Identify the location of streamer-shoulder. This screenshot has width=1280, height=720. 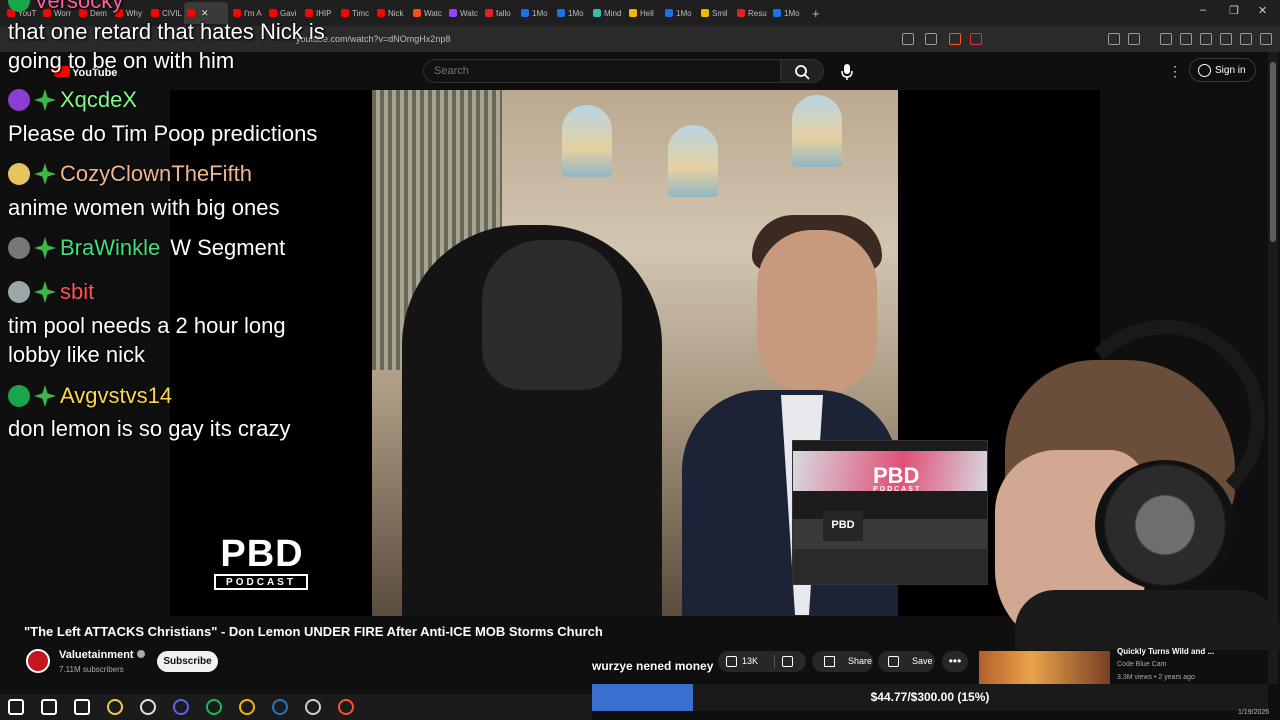
(1147, 620).